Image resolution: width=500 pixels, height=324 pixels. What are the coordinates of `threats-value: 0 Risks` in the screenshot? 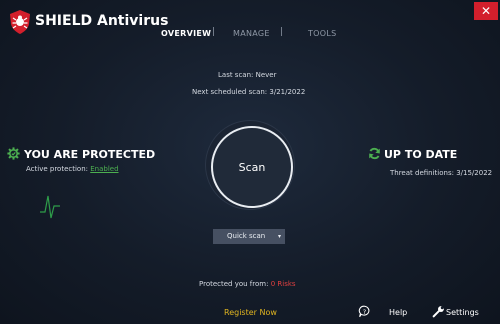 It's located at (283, 284).